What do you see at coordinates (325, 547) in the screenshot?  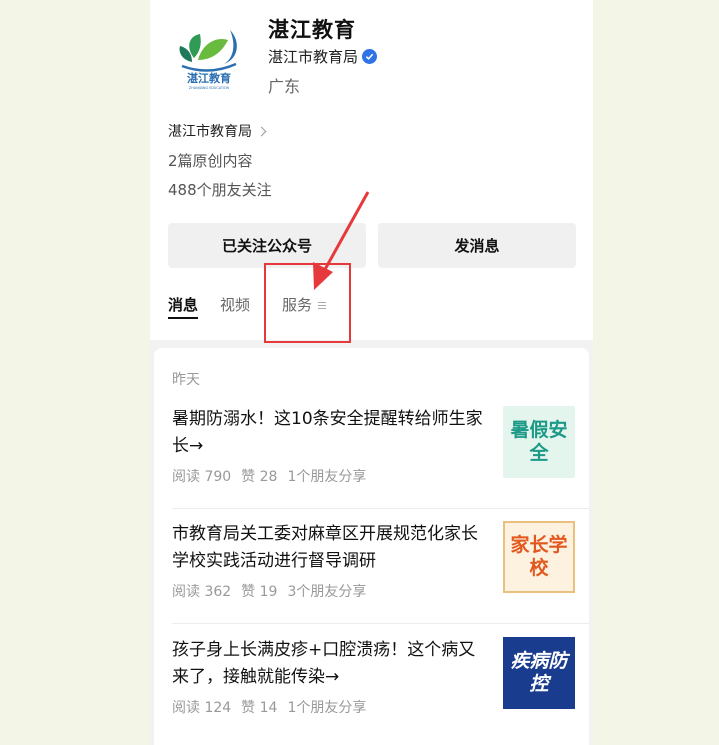 I see `article-title: 市教育局关工委对麻章区开展规范化家长学校实践活动进行督导调研` at bounding box center [325, 547].